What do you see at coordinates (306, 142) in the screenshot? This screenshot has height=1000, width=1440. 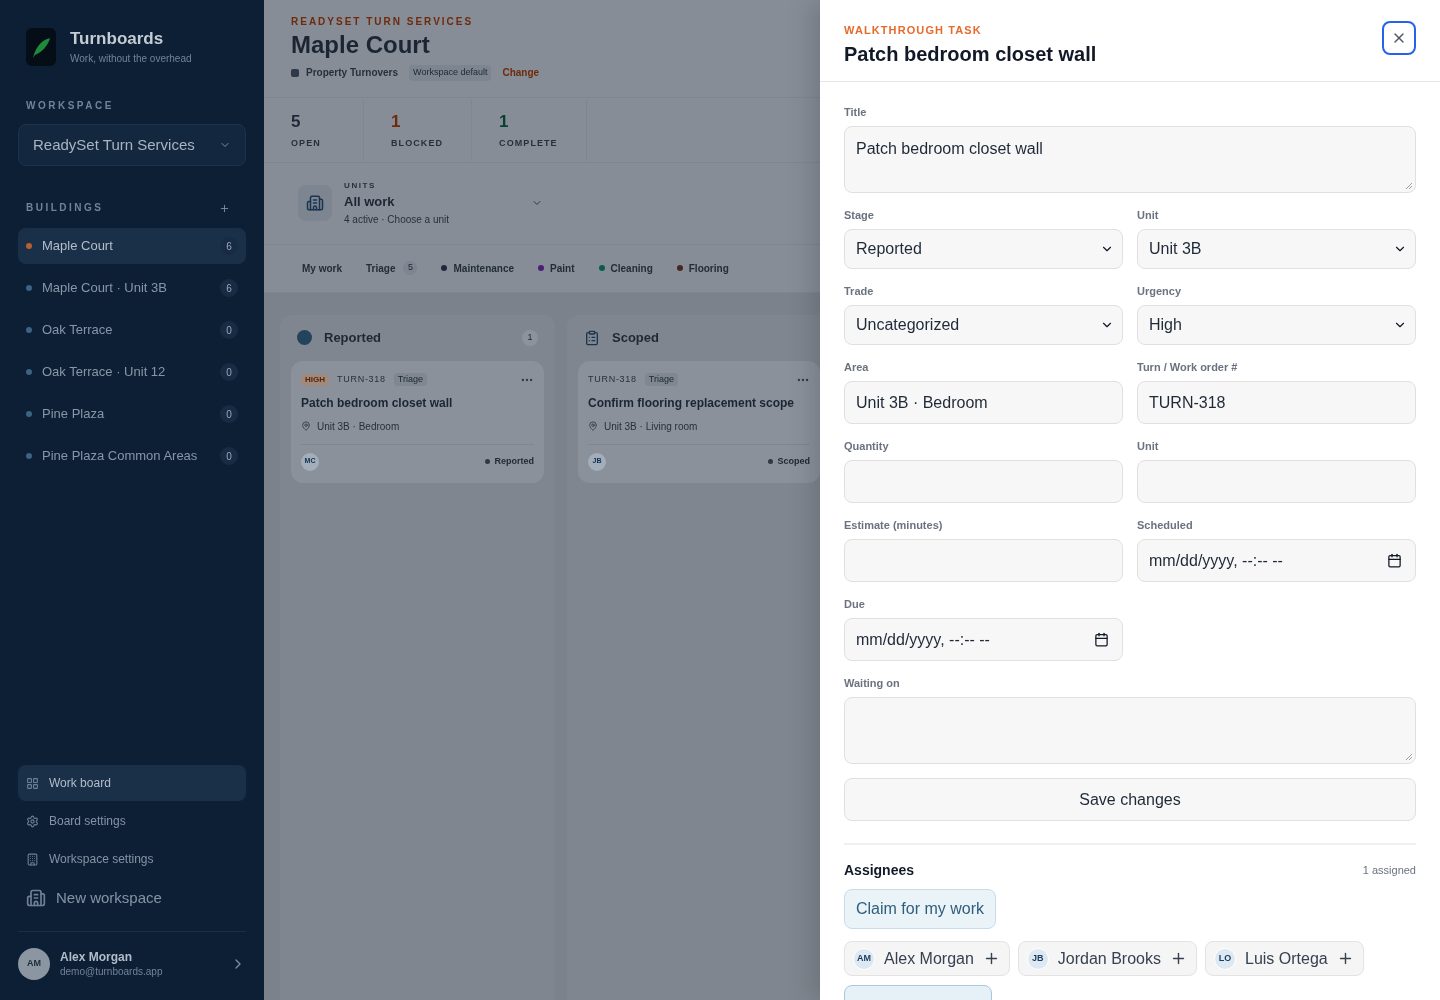 I see `stat-label: OPEN` at bounding box center [306, 142].